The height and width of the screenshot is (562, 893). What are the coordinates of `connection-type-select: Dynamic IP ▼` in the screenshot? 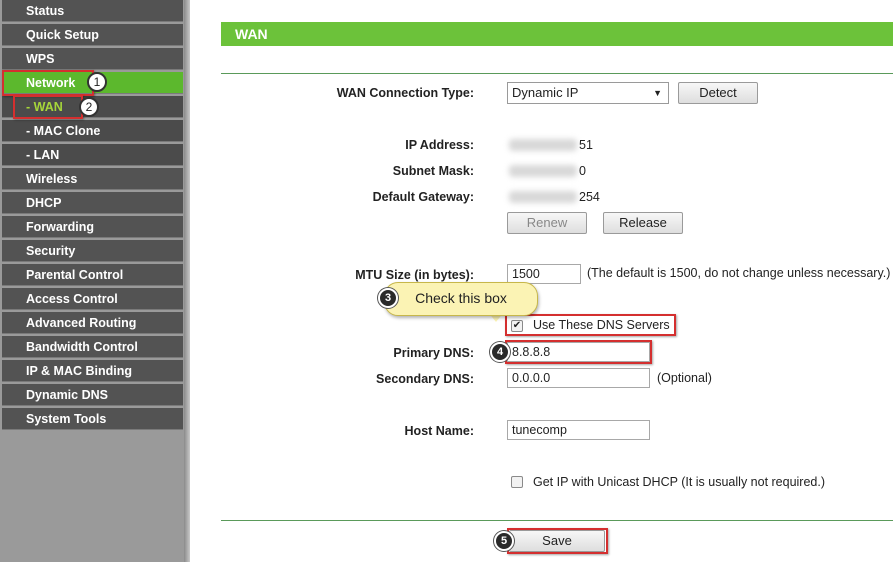 It's located at (588, 93).